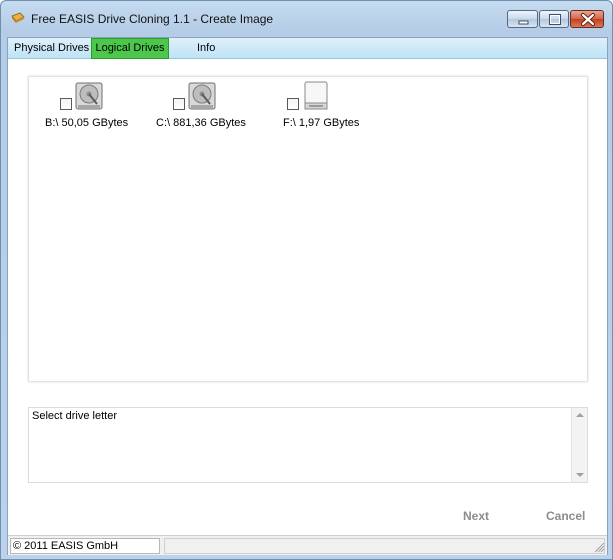 Image resolution: width=613 pixels, height=560 pixels. I want to click on drive-item-b: B:\ 50,05 GBytes, so click(95, 107).